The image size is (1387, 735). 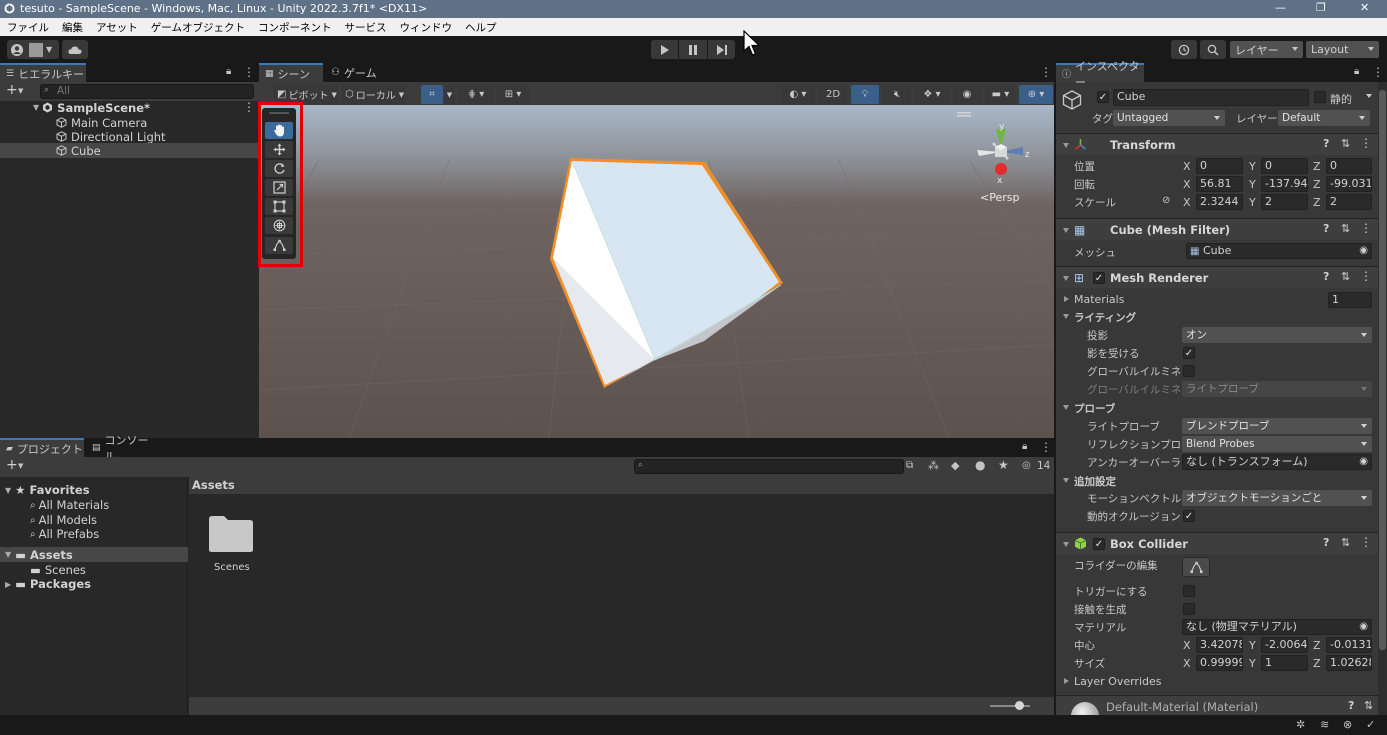 What do you see at coordinates (1277, 444) in the screenshot?
I see `reflection-probes-dropdown: Blend Probes` at bounding box center [1277, 444].